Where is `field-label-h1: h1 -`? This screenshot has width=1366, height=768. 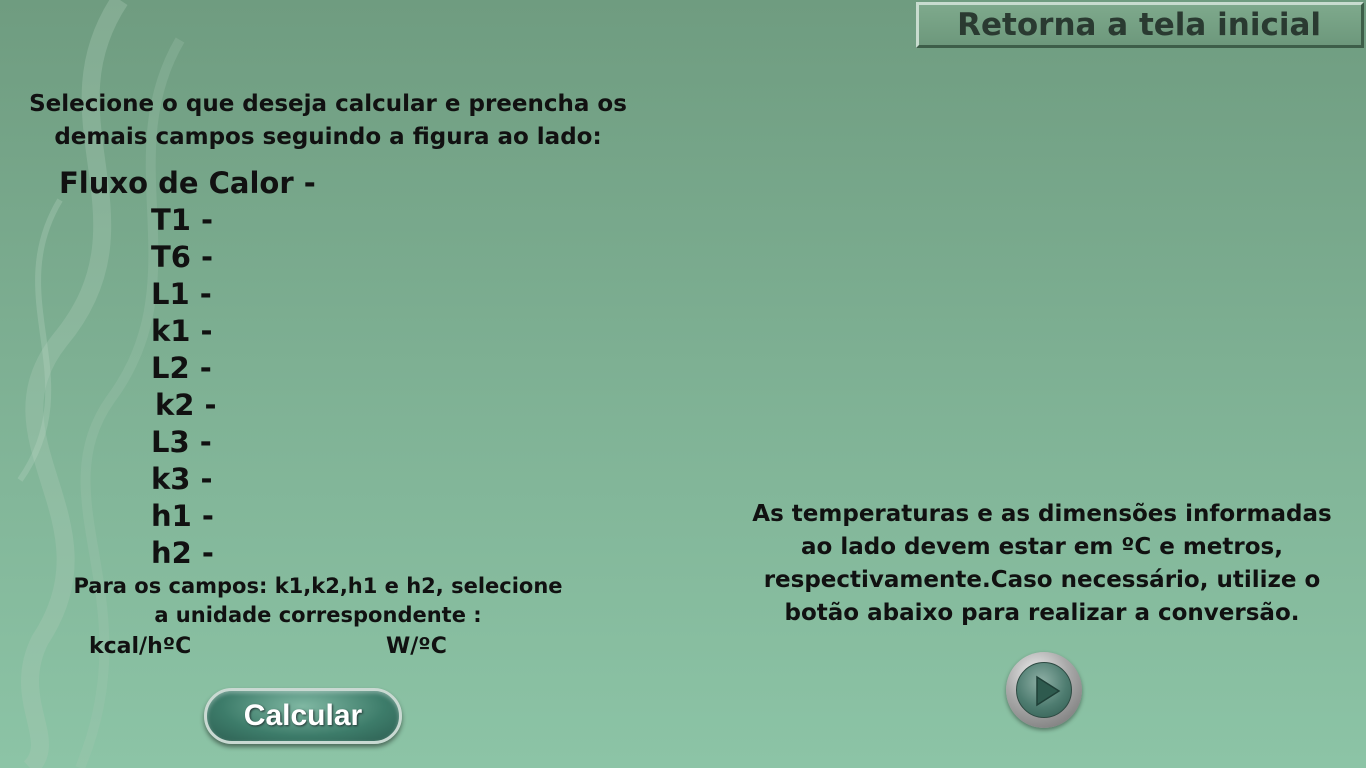
field-label-h1: h1 - is located at coordinates (182, 516).